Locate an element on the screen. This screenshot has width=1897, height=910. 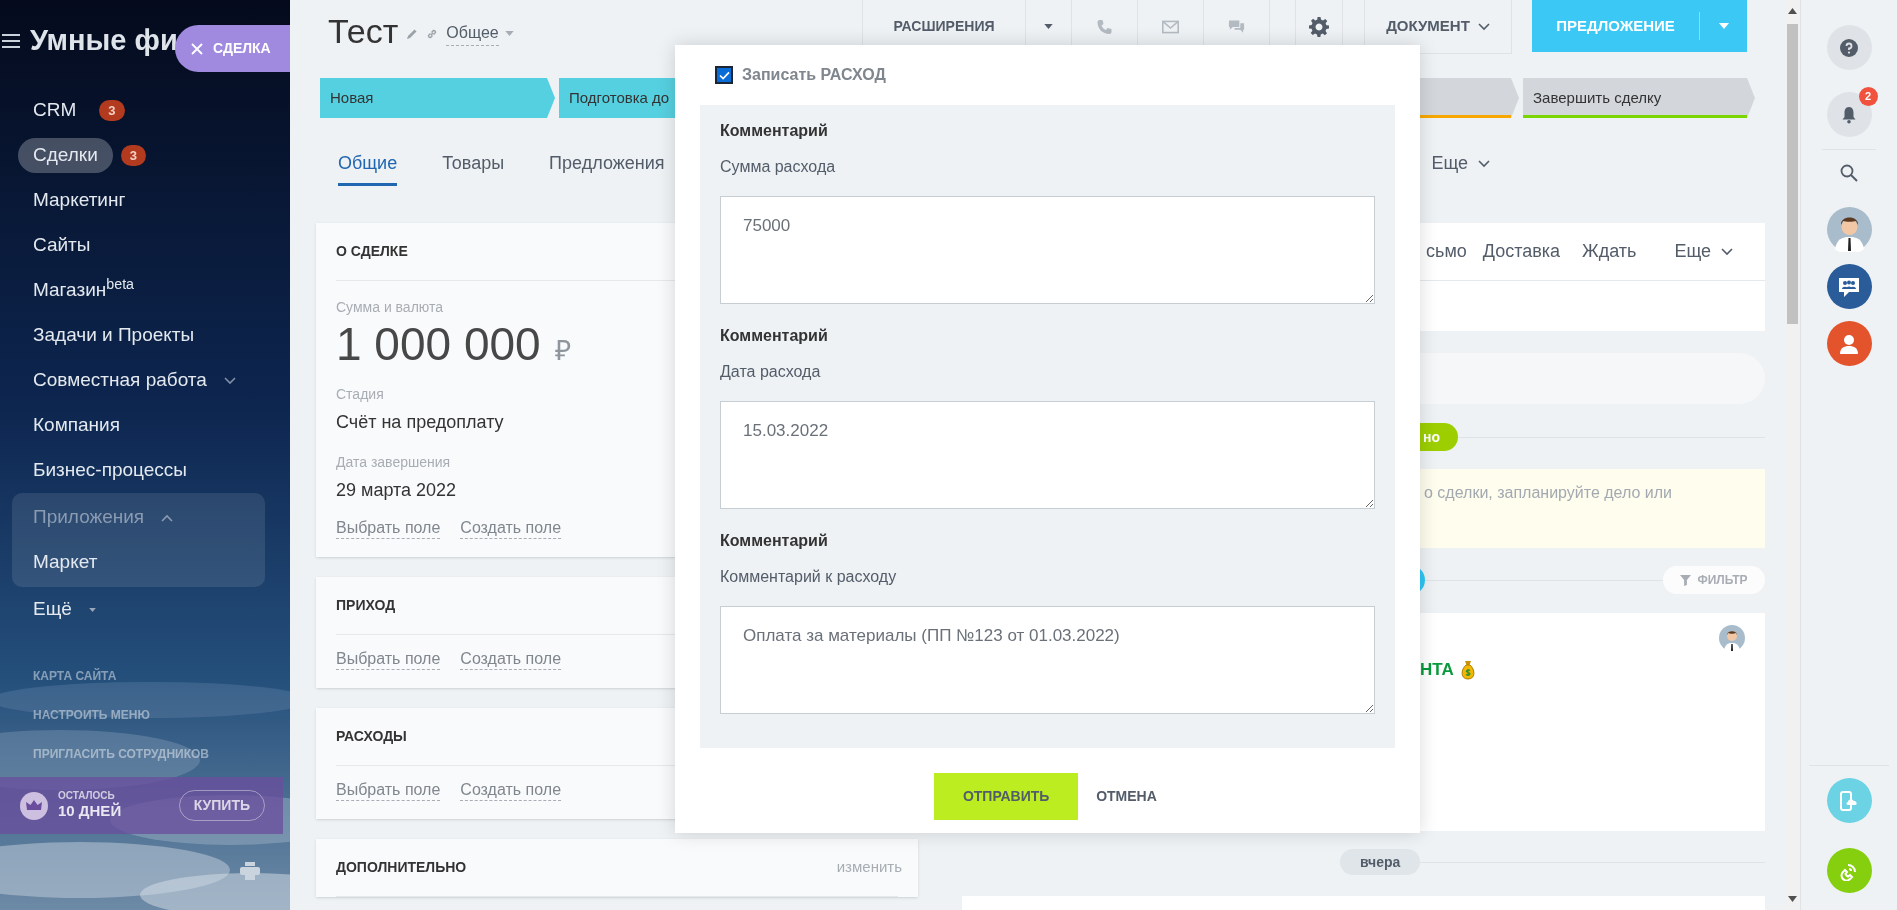
field-label: Комментарий к расходу is located at coordinates (808, 577).